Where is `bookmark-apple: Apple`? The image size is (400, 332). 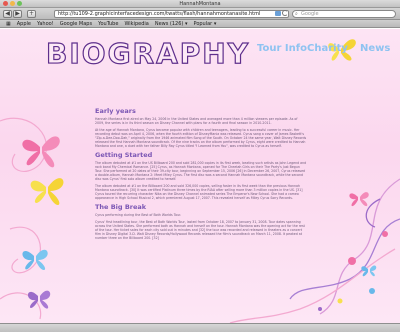 bookmark-apple: Apple is located at coordinates (24, 23).